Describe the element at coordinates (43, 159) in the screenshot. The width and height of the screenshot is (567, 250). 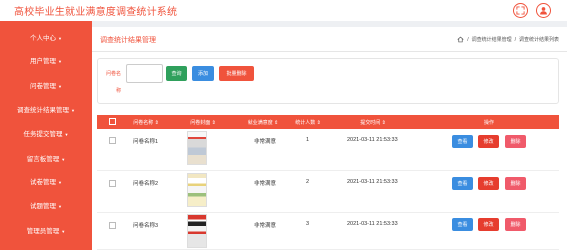
I see `sidebar-item-label: 留言板管理` at that location.